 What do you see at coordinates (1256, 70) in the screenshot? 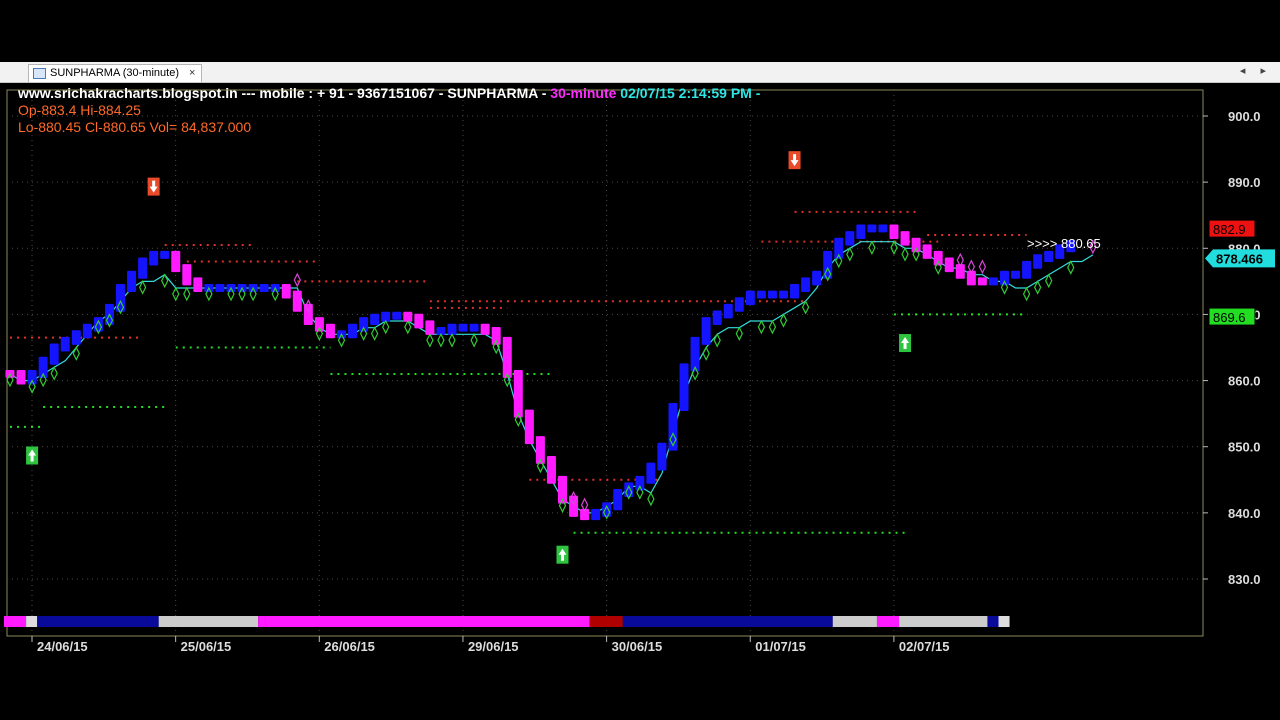
I see `tab-nav-arrows-icon: ◂ ▸` at bounding box center [1256, 70].